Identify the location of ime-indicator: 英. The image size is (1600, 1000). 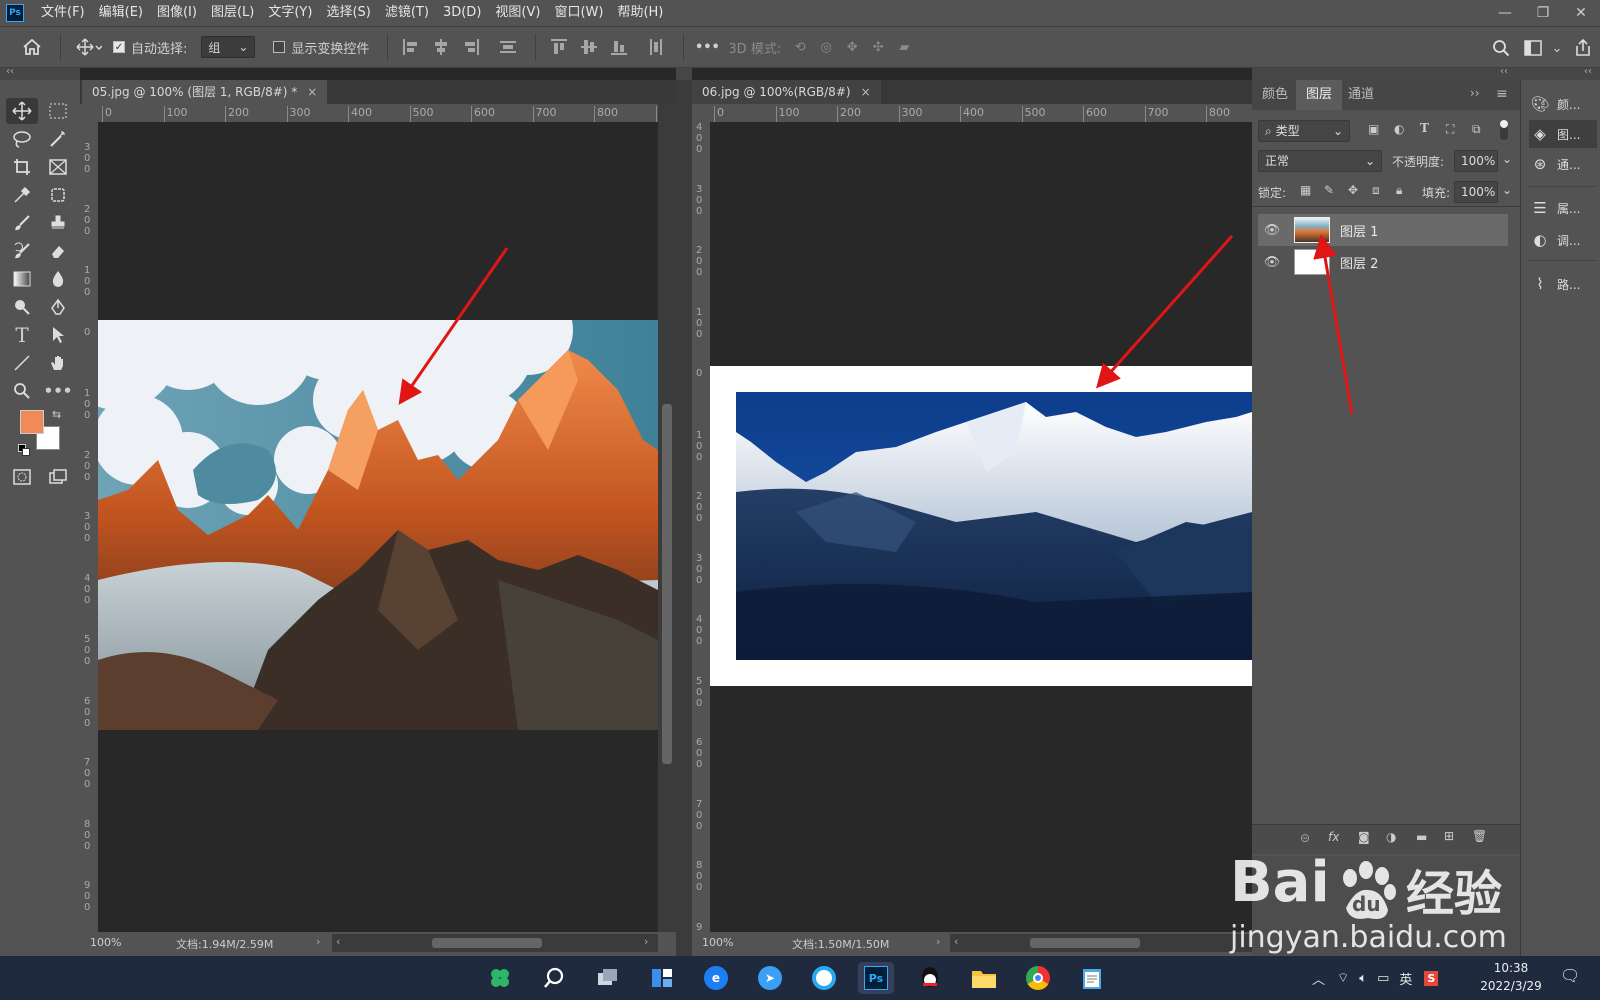
(1405, 978).